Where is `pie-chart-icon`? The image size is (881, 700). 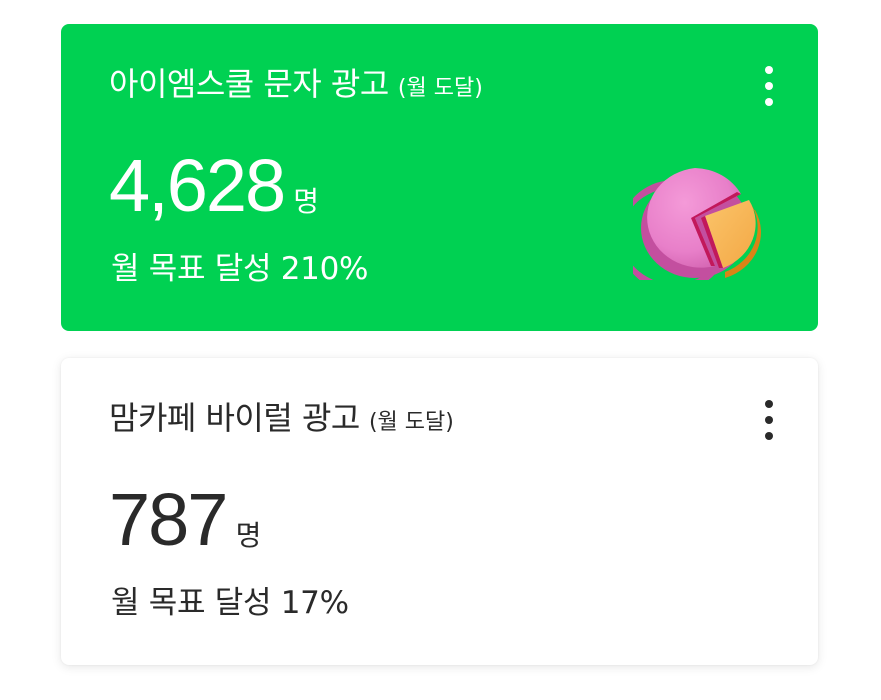 pie-chart-icon is located at coordinates (697, 224).